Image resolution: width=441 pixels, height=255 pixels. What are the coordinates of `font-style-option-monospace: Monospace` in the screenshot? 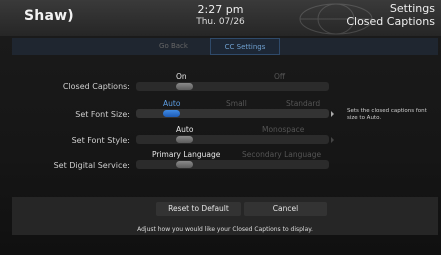 It's located at (283, 129).